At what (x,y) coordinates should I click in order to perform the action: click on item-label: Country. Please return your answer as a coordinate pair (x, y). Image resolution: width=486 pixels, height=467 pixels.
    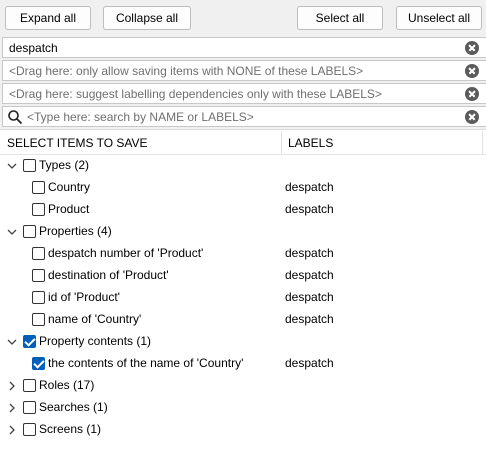
    Looking at the image, I should click on (69, 187).